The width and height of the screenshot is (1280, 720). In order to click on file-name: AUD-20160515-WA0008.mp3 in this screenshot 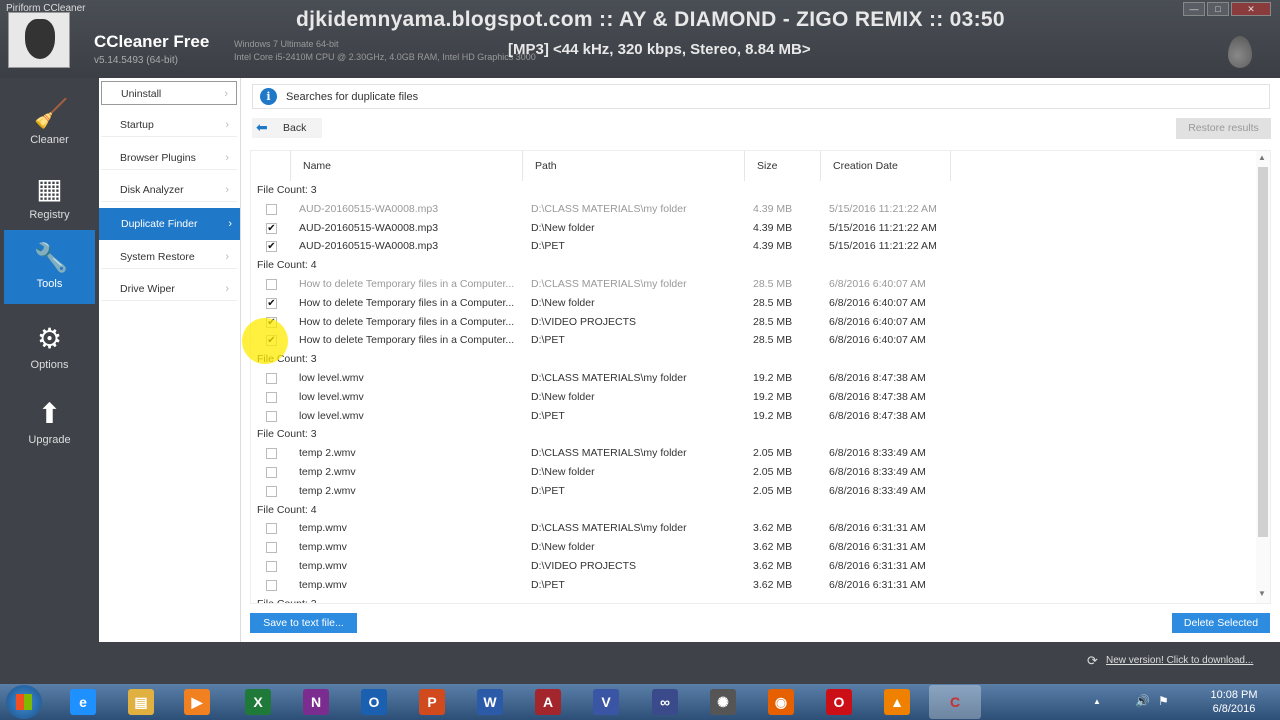, I will do `click(369, 246)`.